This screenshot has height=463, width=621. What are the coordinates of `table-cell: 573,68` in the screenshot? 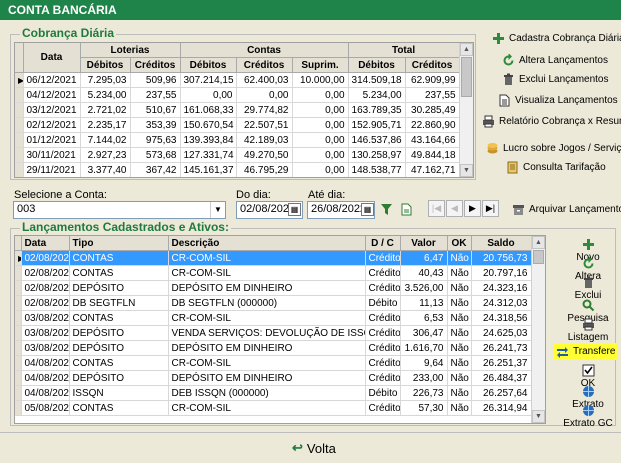 It's located at (155, 155).